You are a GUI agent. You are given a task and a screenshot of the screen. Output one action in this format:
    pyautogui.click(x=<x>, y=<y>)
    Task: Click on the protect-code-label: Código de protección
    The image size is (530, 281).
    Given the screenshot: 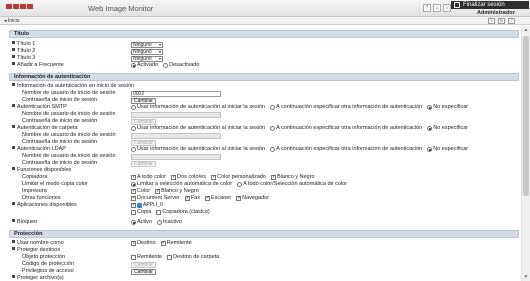 What is the action you would take?
    pyautogui.click(x=48, y=264)
    